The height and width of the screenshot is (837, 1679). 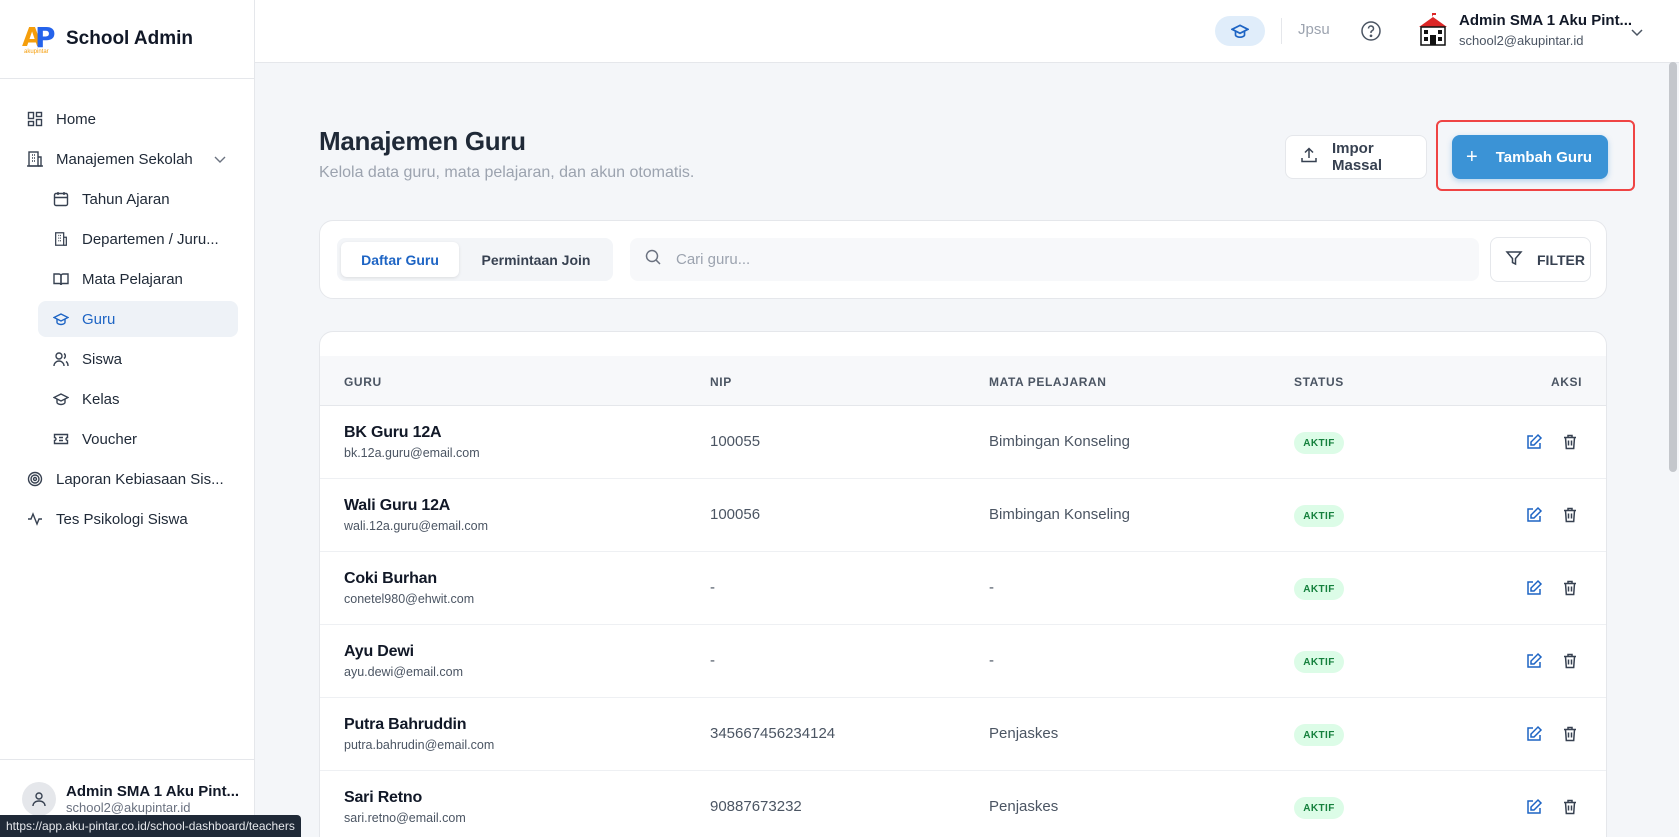 What do you see at coordinates (390, 578) in the screenshot?
I see `teacher-name: Coki Burhan` at bounding box center [390, 578].